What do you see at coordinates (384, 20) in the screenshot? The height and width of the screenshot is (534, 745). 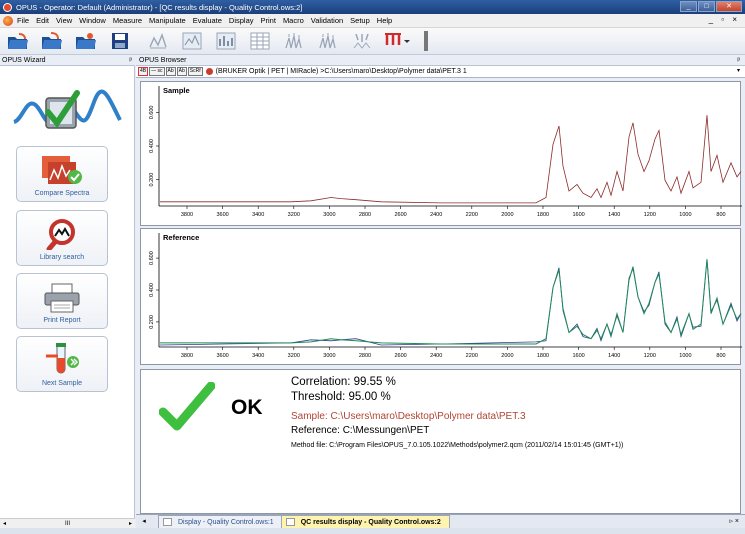 I see `menu-help: Help` at bounding box center [384, 20].